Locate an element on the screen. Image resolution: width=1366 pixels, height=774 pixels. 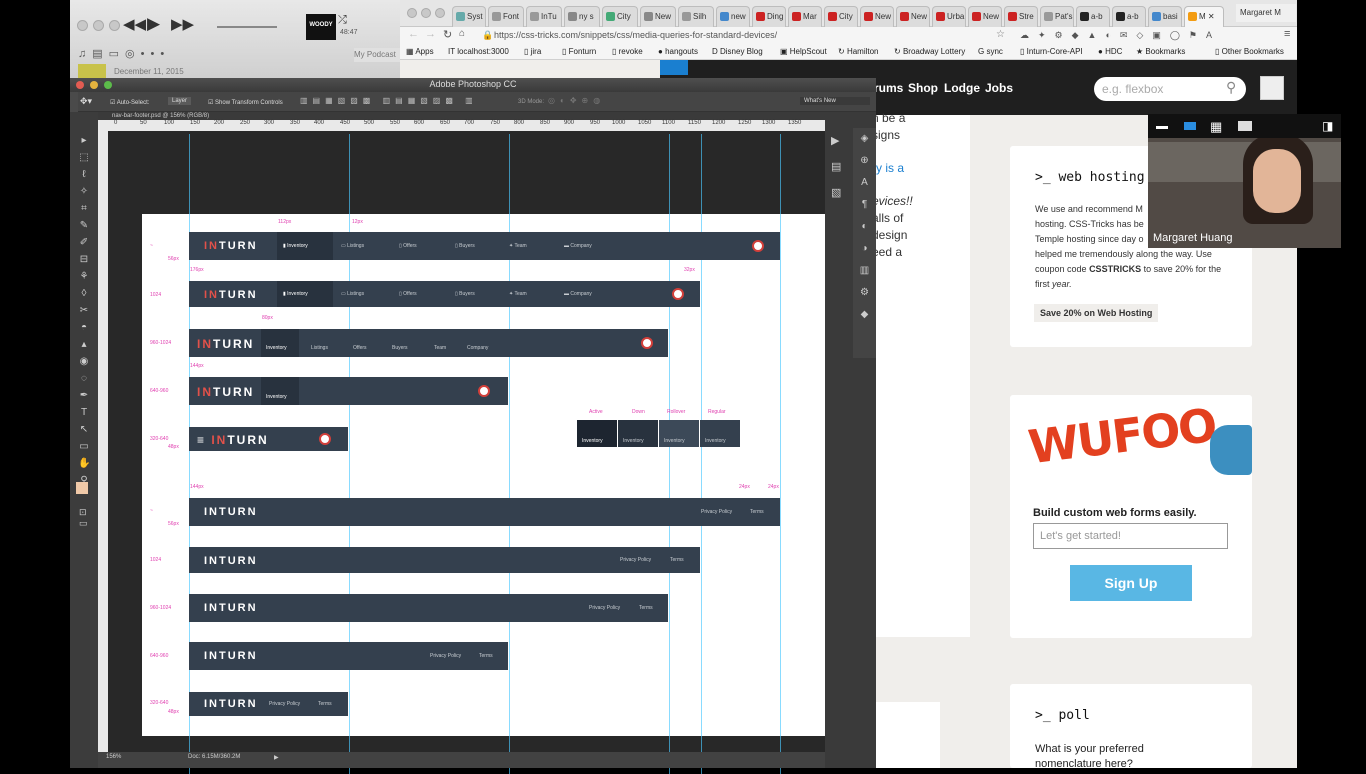
profile-button: Margaret M is located at coordinates (1266, 13).